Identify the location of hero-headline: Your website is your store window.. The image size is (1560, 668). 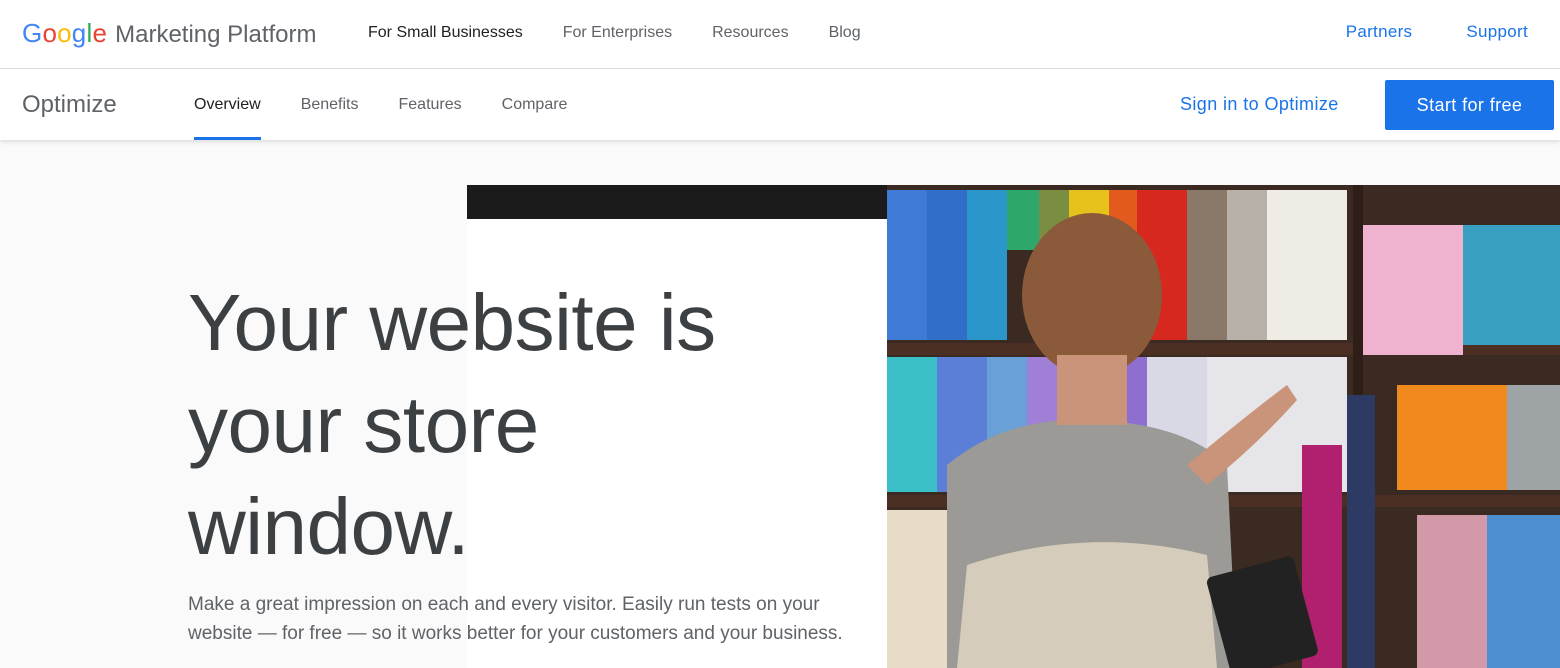
(452, 424).